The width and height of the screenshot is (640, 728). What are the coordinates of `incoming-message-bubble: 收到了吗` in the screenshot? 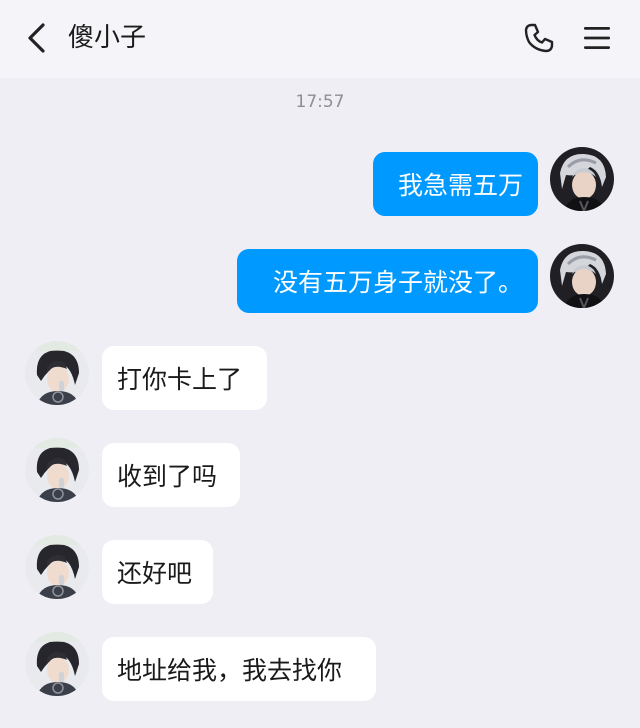 It's located at (171, 475).